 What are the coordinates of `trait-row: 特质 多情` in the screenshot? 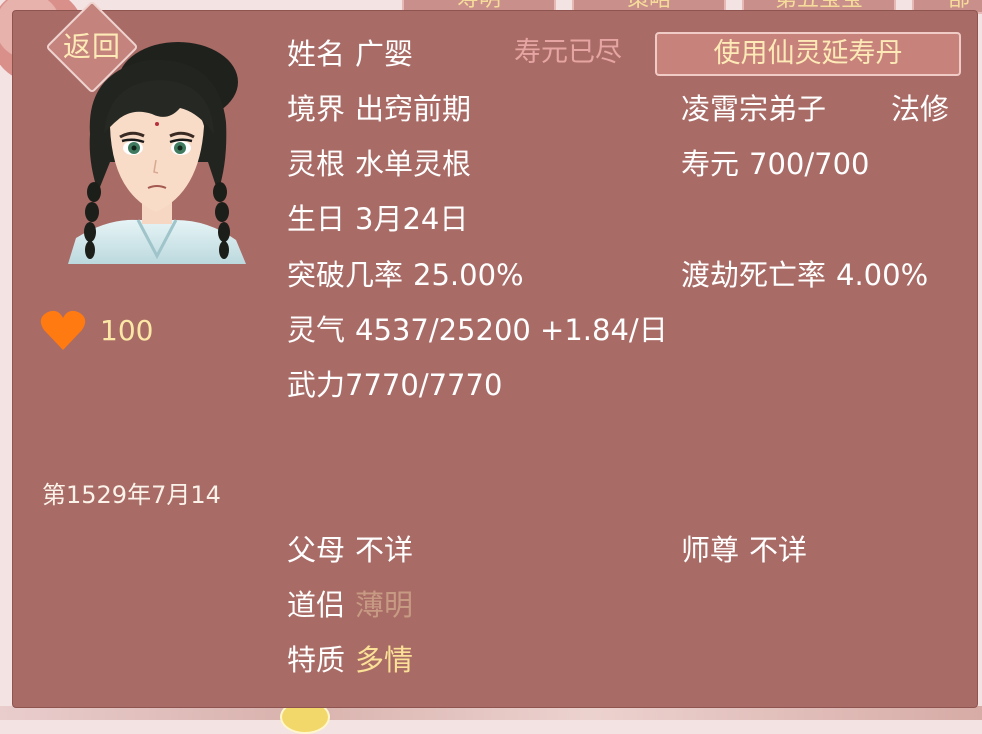 It's located at (350, 660).